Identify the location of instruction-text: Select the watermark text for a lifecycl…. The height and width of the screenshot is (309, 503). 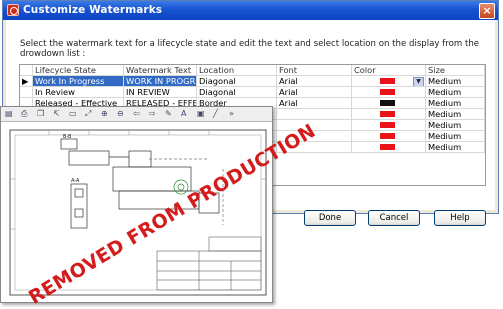
(250, 49).